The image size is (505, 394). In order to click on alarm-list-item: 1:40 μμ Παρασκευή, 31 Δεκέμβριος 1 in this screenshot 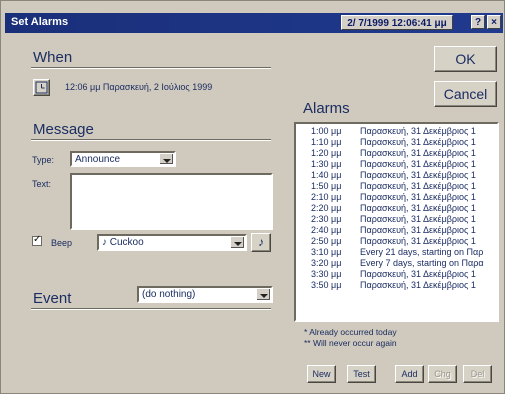, I will do `click(396, 175)`.